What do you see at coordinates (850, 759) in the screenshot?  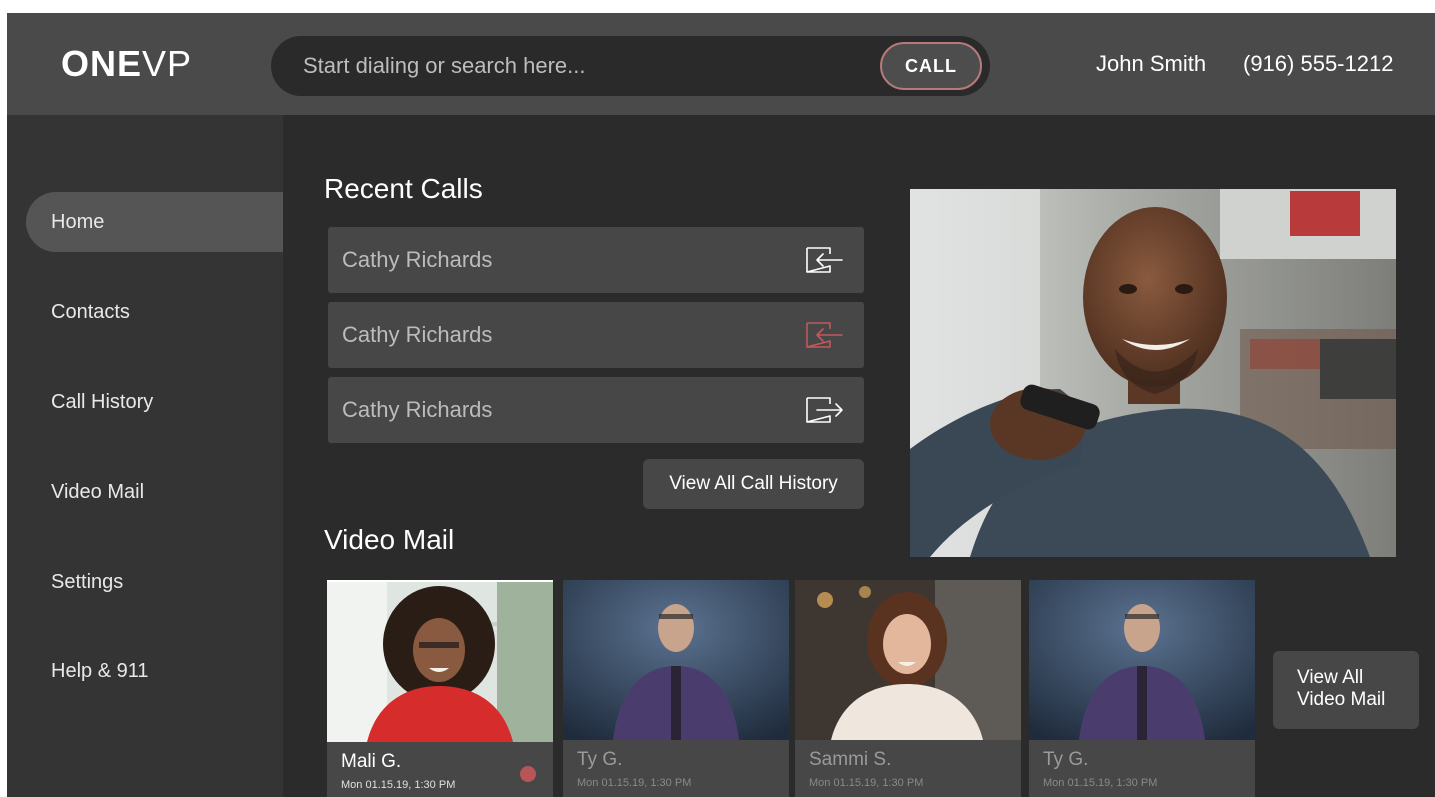 I see `video-mail-sender: Sammi S.` at bounding box center [850, 759].